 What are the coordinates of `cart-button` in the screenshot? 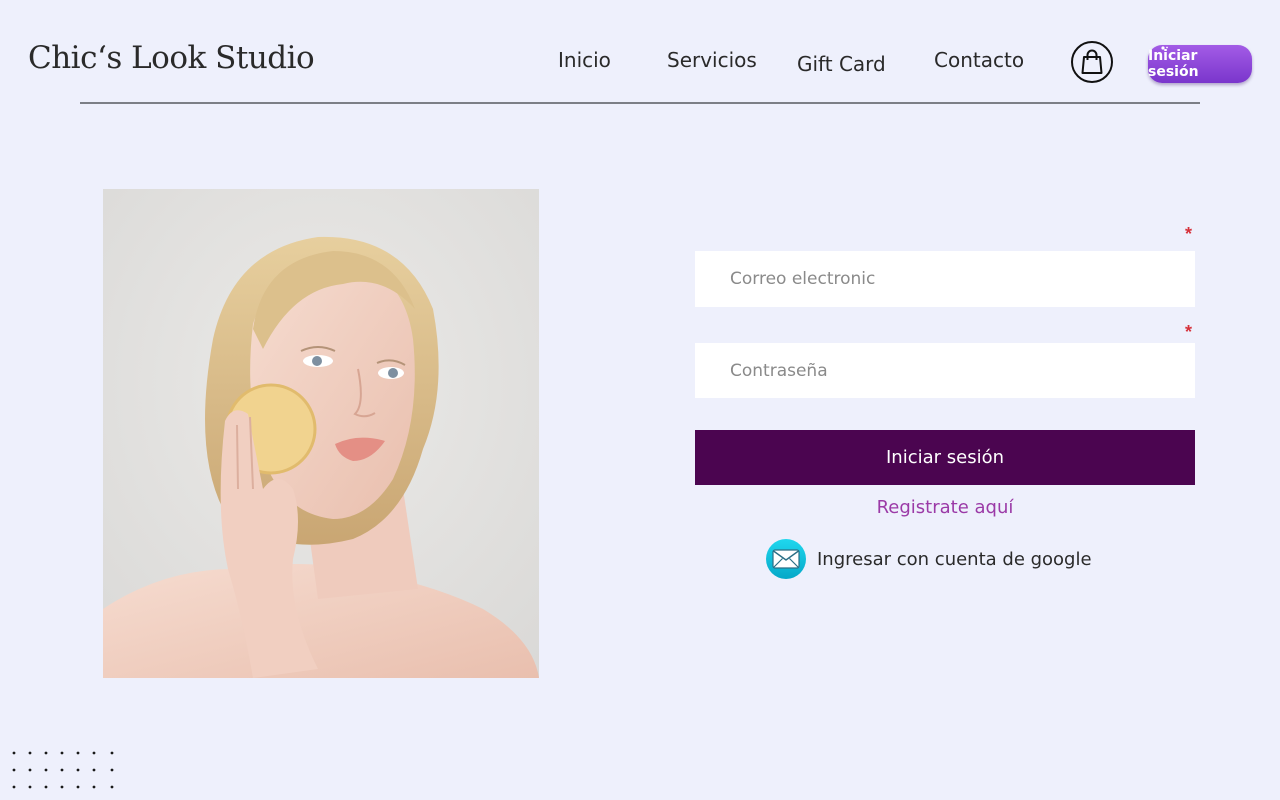 It's located at (1092, 62).